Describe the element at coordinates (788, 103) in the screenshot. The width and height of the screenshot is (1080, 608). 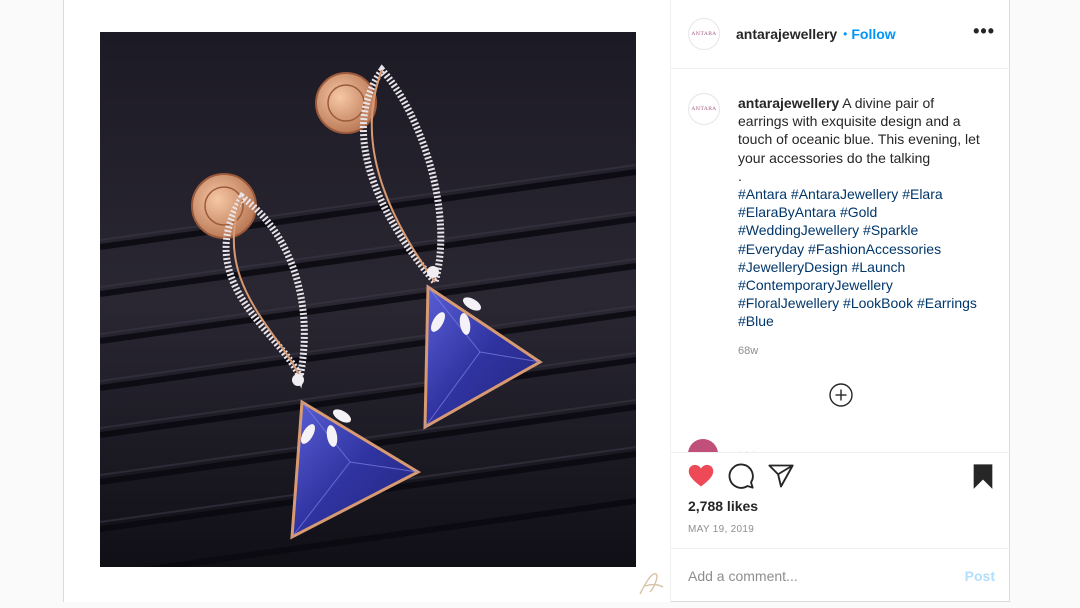
I see `caption-username: antarajewellery` at that location.